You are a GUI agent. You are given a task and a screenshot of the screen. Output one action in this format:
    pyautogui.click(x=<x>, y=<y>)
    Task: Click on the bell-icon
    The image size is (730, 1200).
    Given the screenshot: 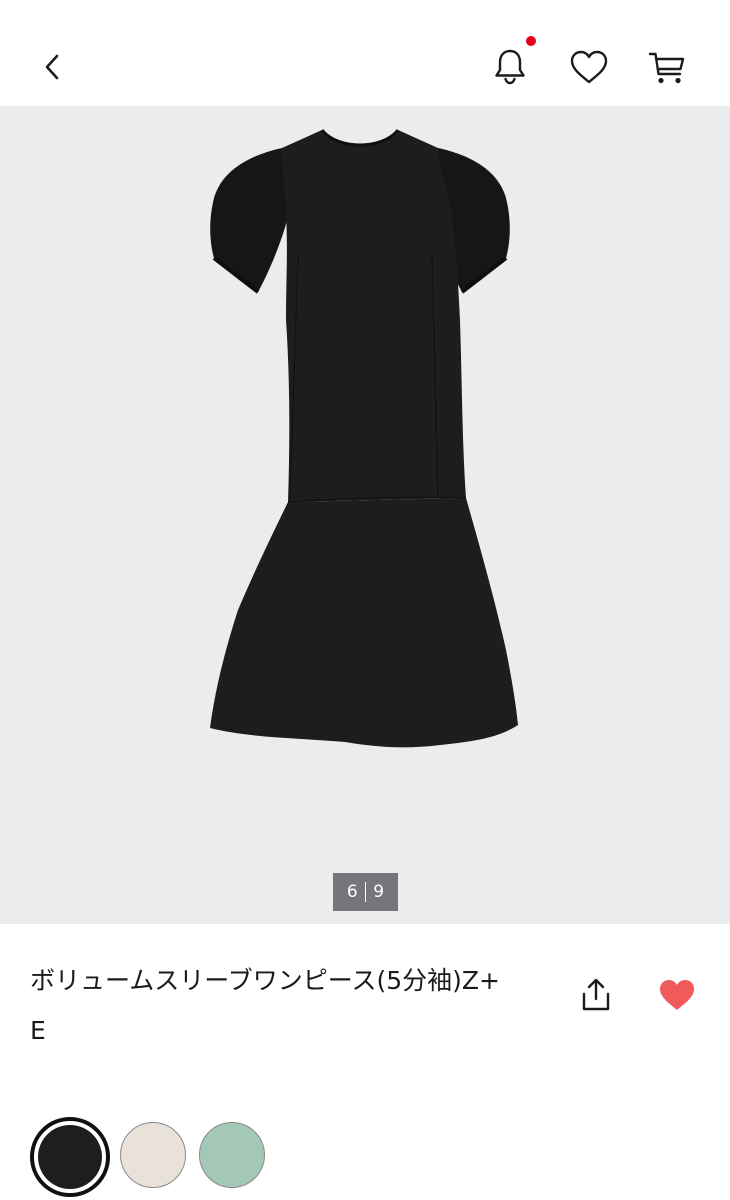 What is the action you would take?
    pyautogui.click(x=510, y=67)
    